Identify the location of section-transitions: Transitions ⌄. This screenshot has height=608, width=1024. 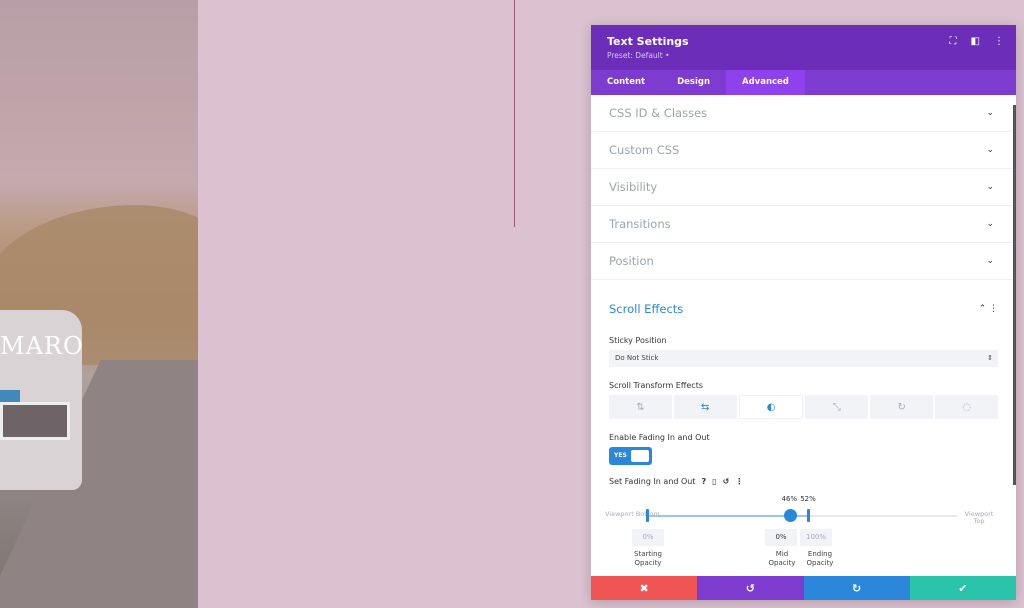
(803, 224).